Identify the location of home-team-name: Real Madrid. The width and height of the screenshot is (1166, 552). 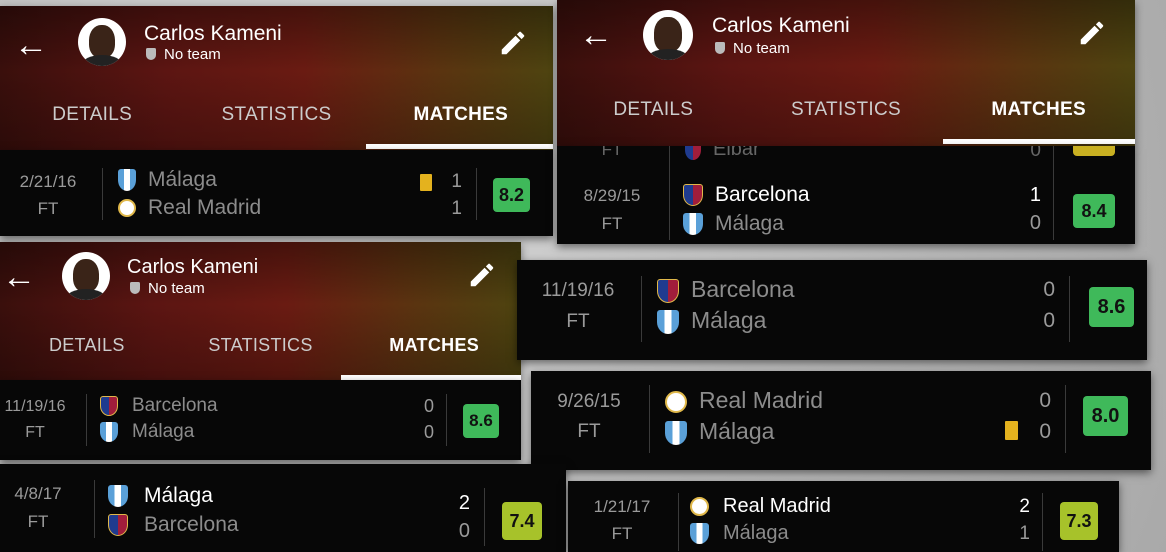
(761, 400).